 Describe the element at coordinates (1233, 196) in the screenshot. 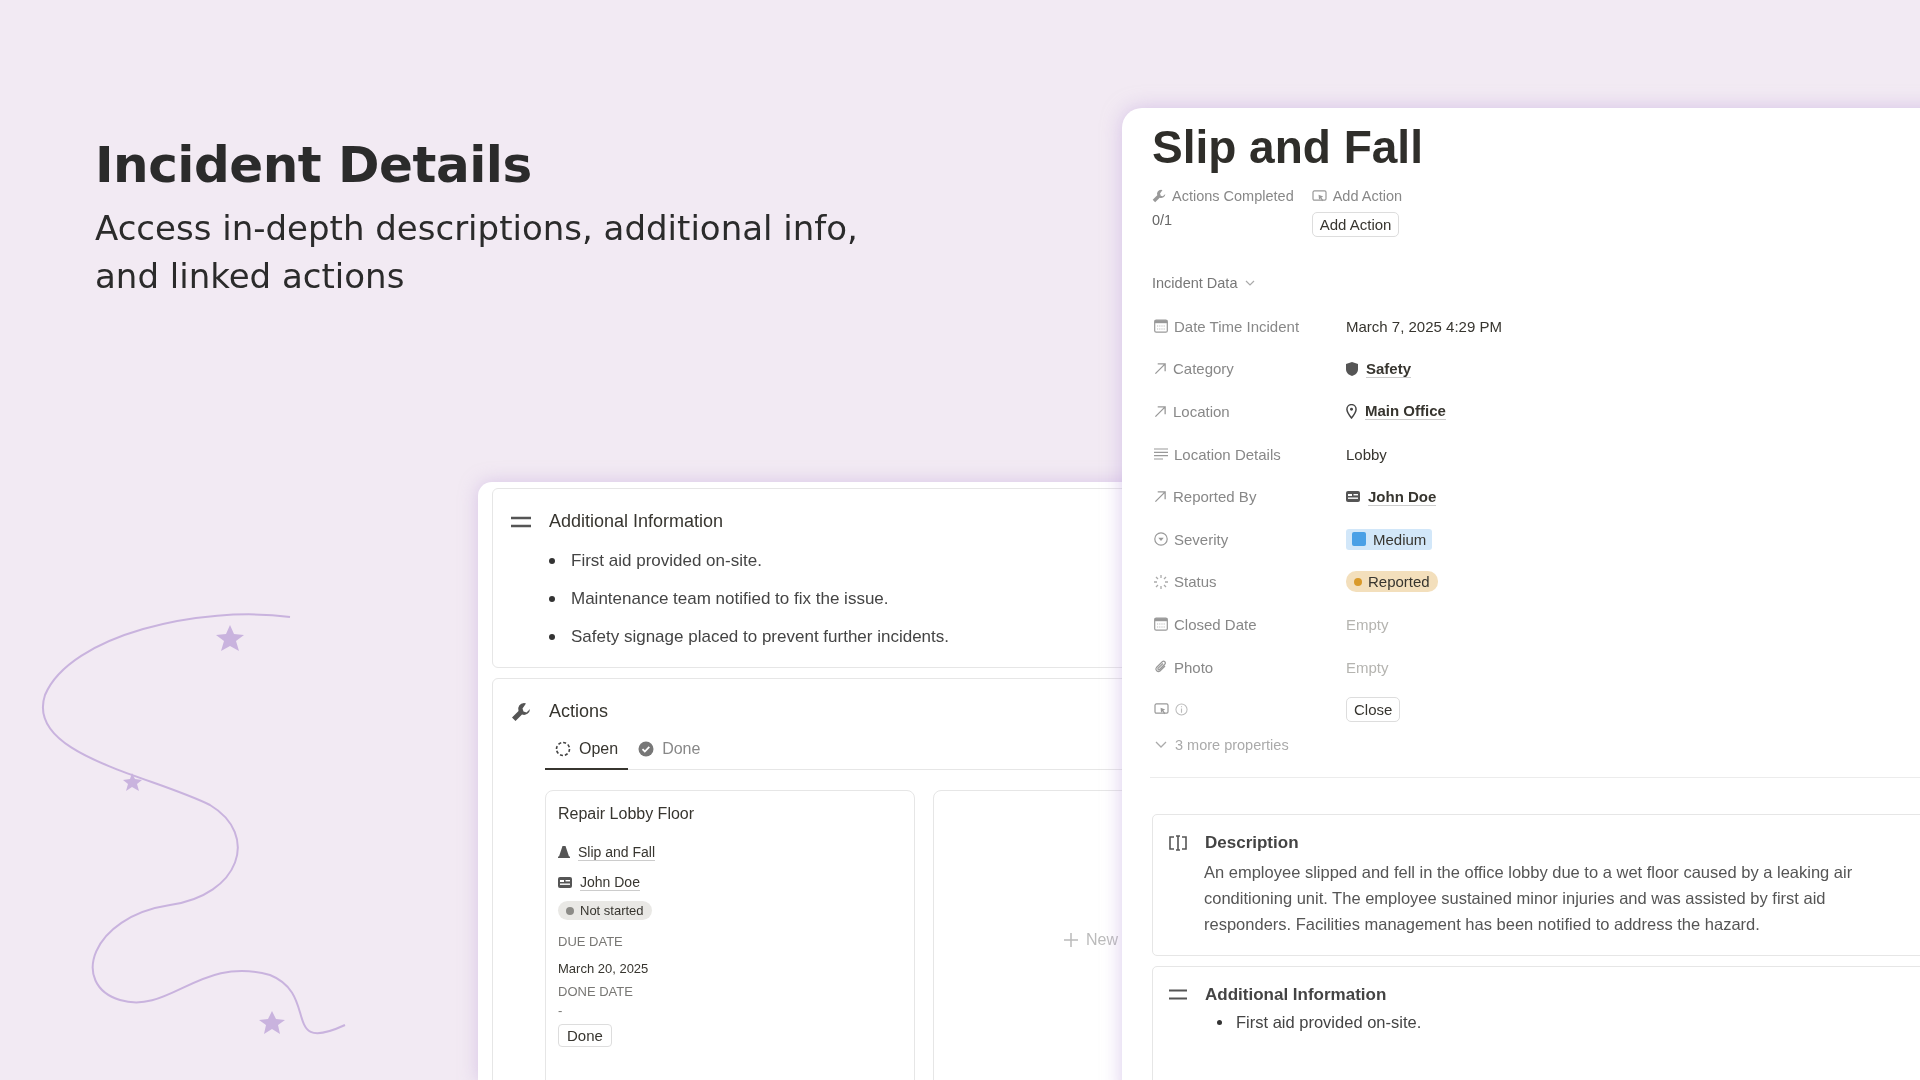

I see `property-label: Actions Completed` at that location.